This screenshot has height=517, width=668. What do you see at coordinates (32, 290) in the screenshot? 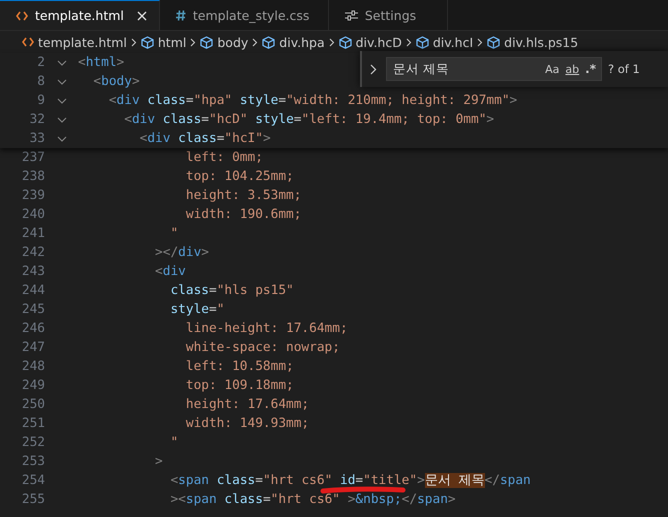
I see `line-number: 244` at bounding box center [32, 290].